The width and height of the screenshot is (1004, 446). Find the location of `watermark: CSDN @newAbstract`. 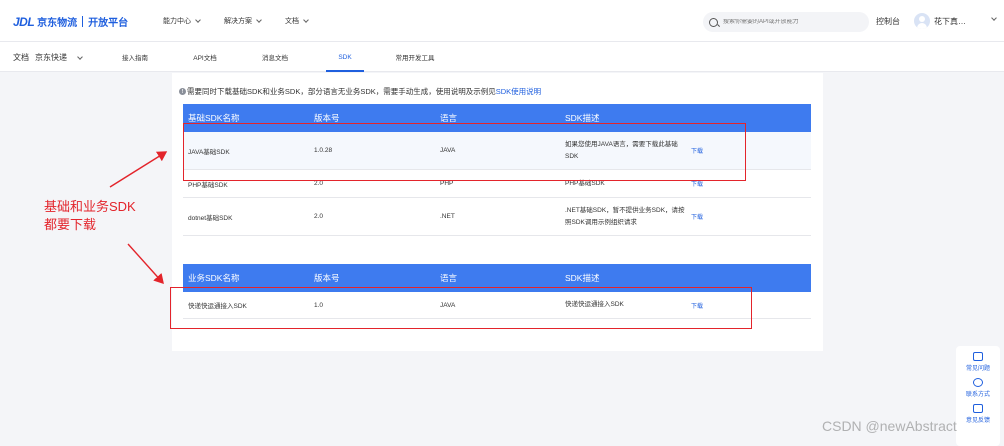

watermark: CSDN @newAbstract is located at coordinates (889, 426).